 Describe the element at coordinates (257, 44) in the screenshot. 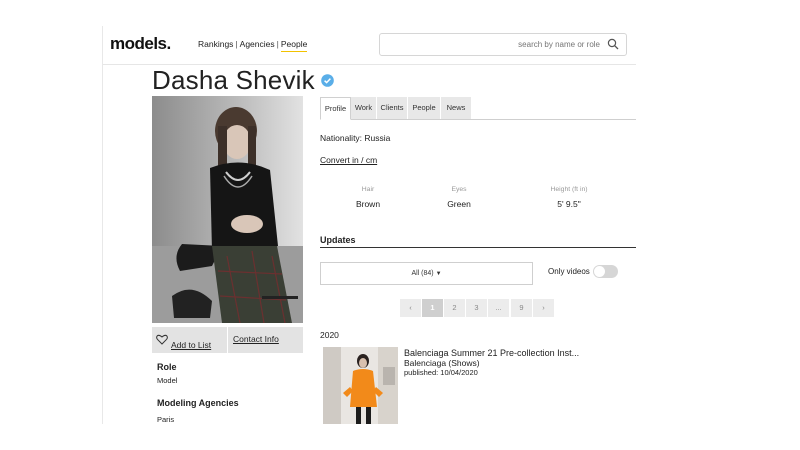

I see `nav-agencies: Agencies` at that location.